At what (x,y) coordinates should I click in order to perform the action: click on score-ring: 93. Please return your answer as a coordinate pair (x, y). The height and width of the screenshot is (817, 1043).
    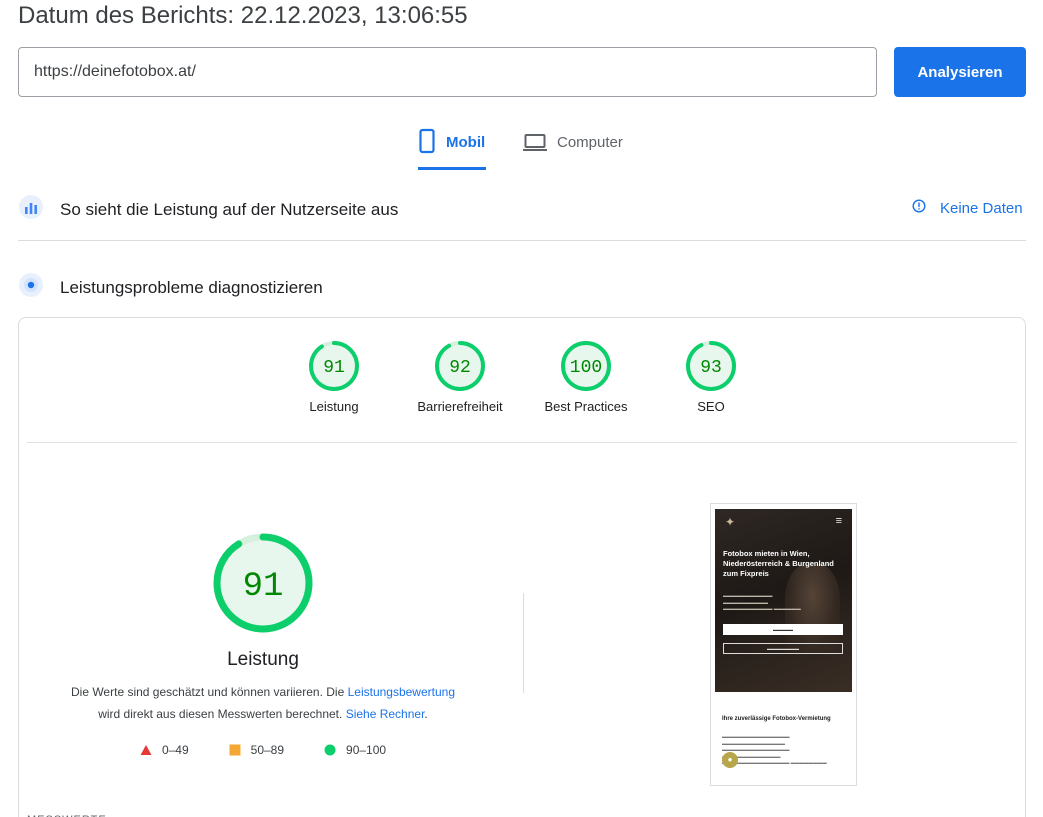
    Looking at the image, I should click on (711, 366).